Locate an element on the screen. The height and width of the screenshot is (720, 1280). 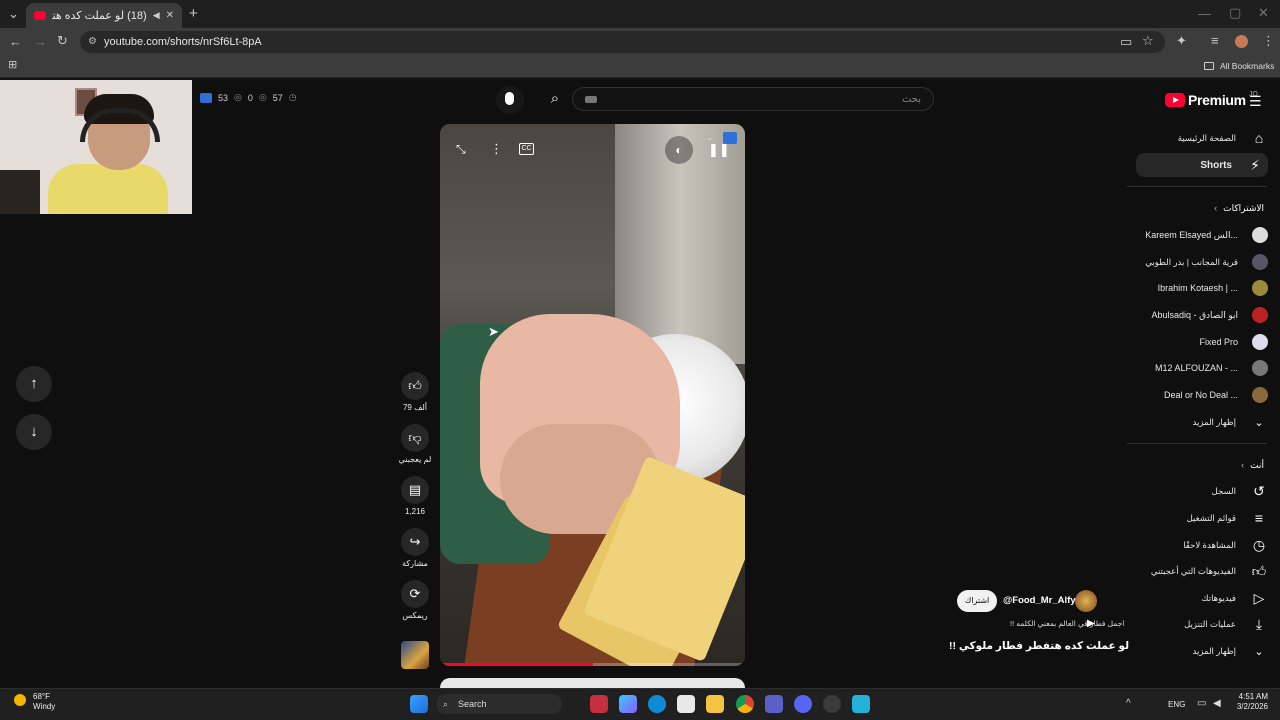
video-title: لو عملت كده هتفطر فطار ملوكي !! is located at coordinates (1039, 646).